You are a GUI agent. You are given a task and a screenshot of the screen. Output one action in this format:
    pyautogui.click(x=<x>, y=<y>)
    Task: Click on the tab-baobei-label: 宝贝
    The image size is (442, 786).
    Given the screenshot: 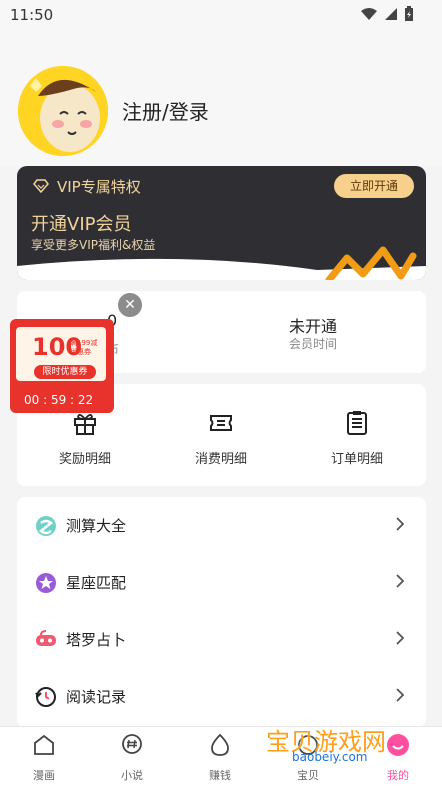 What is the action you would take?
    pyautogui.click(x=308, y=775)
    